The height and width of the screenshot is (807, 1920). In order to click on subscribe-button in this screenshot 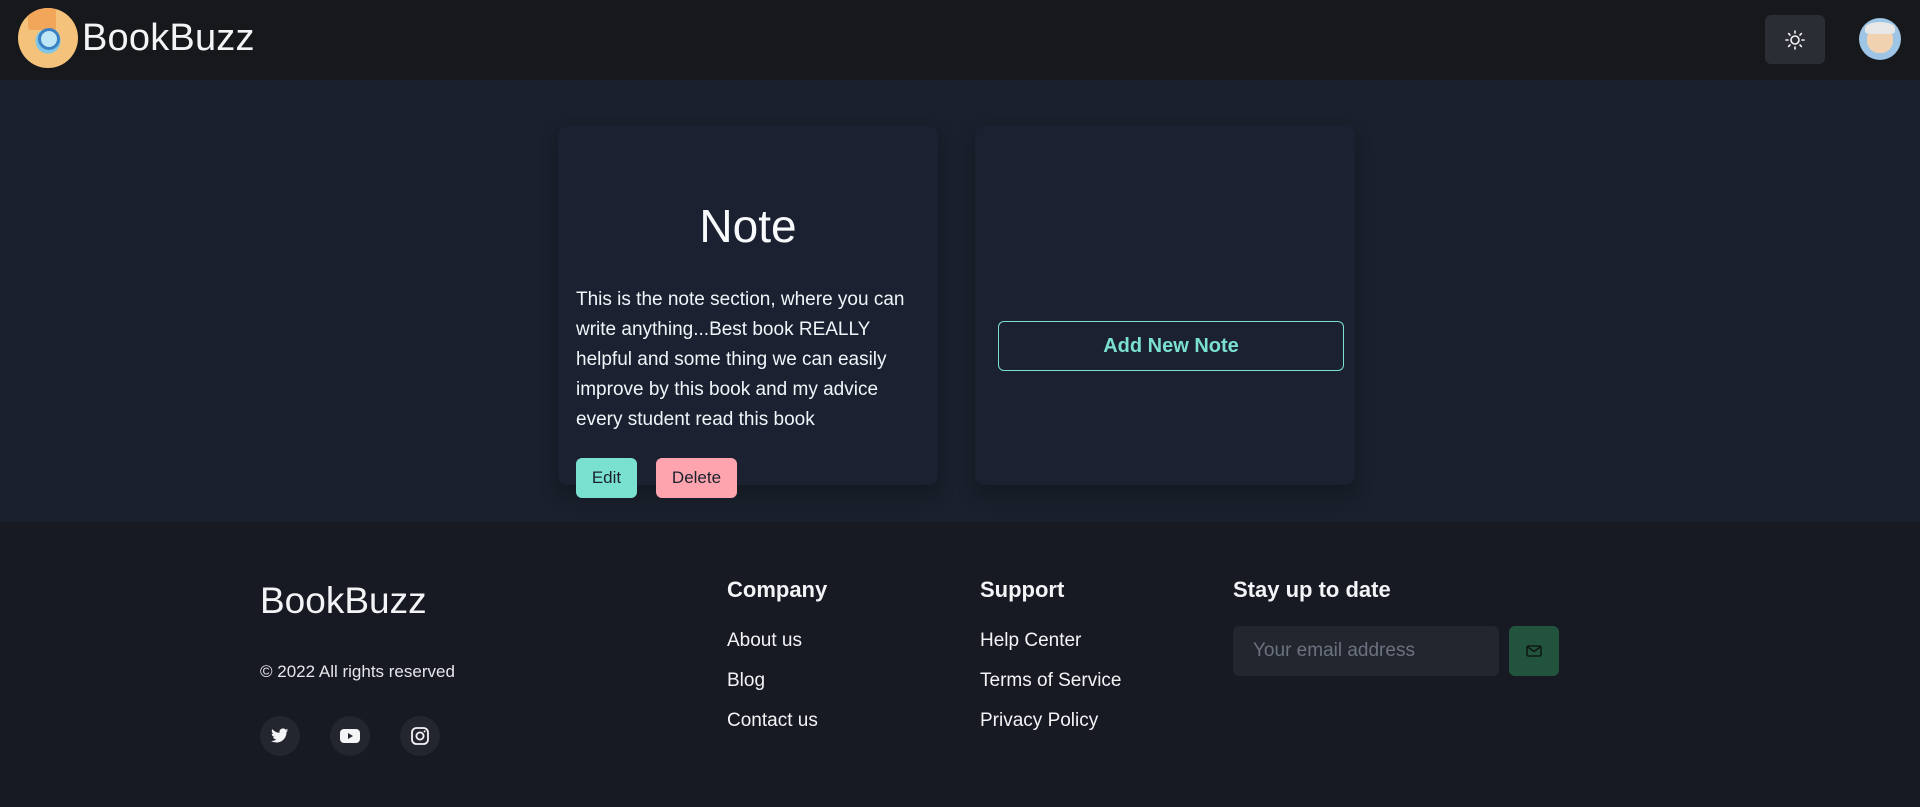, I will do `click(1534, 651)`.